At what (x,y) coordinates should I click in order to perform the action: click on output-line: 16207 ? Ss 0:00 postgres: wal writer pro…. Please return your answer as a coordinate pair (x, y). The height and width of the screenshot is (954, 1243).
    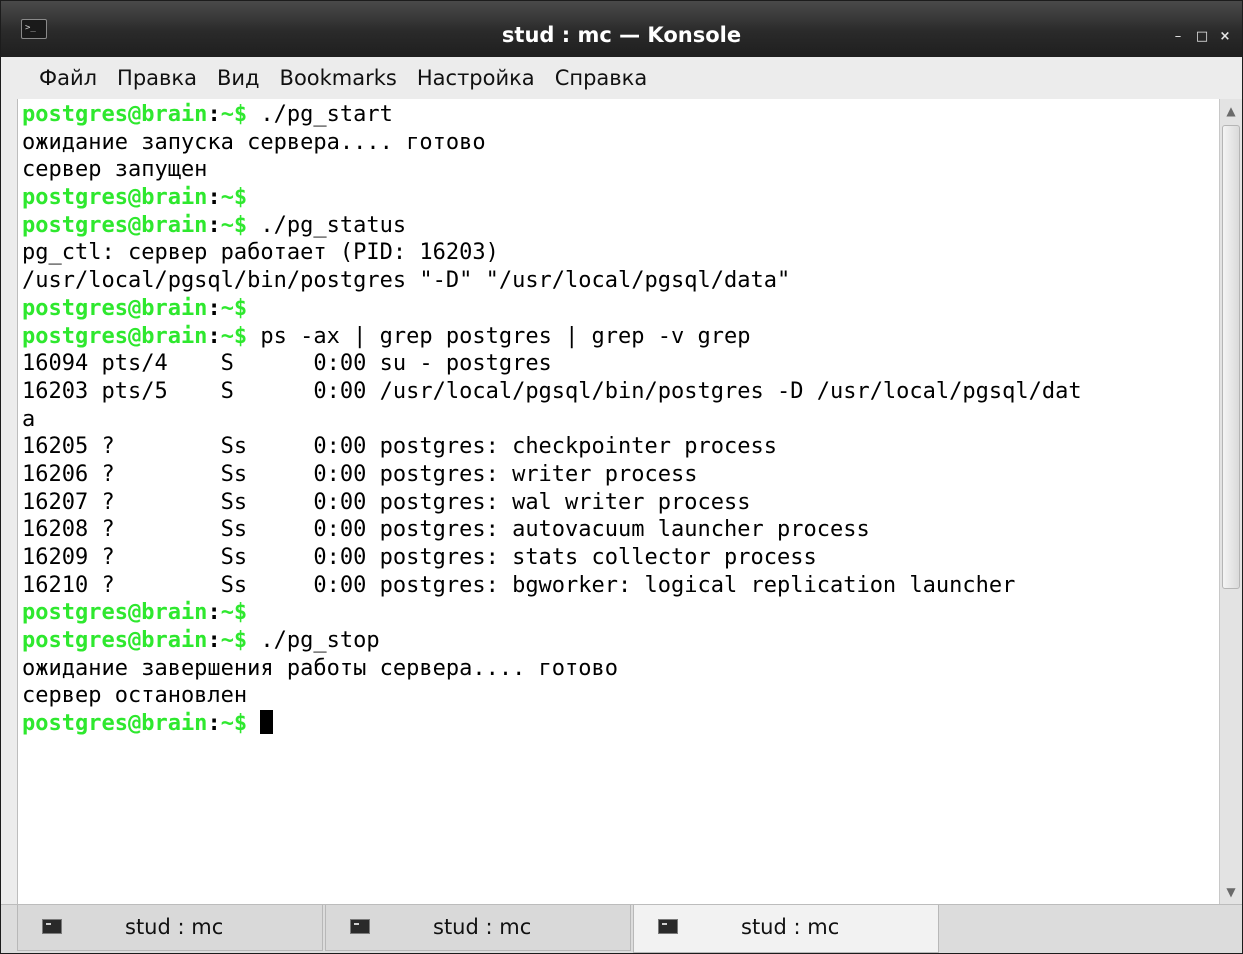
    Looking at the image, I should click on (386, 502).